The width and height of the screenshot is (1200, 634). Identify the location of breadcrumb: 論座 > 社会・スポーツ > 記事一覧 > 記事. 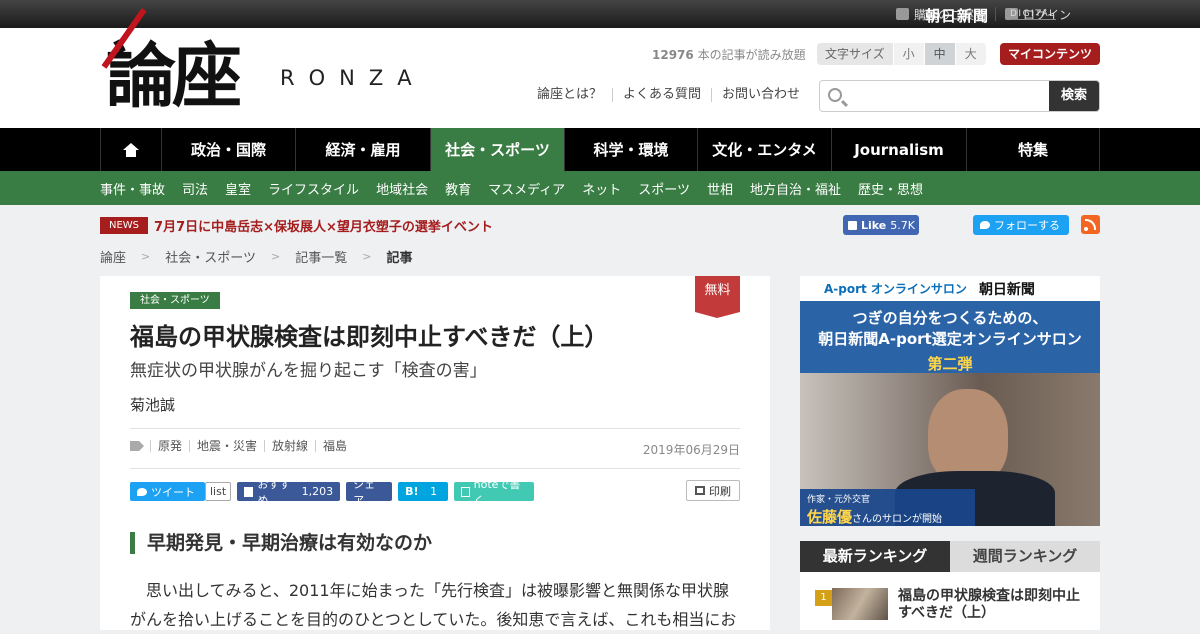
(256, 256).